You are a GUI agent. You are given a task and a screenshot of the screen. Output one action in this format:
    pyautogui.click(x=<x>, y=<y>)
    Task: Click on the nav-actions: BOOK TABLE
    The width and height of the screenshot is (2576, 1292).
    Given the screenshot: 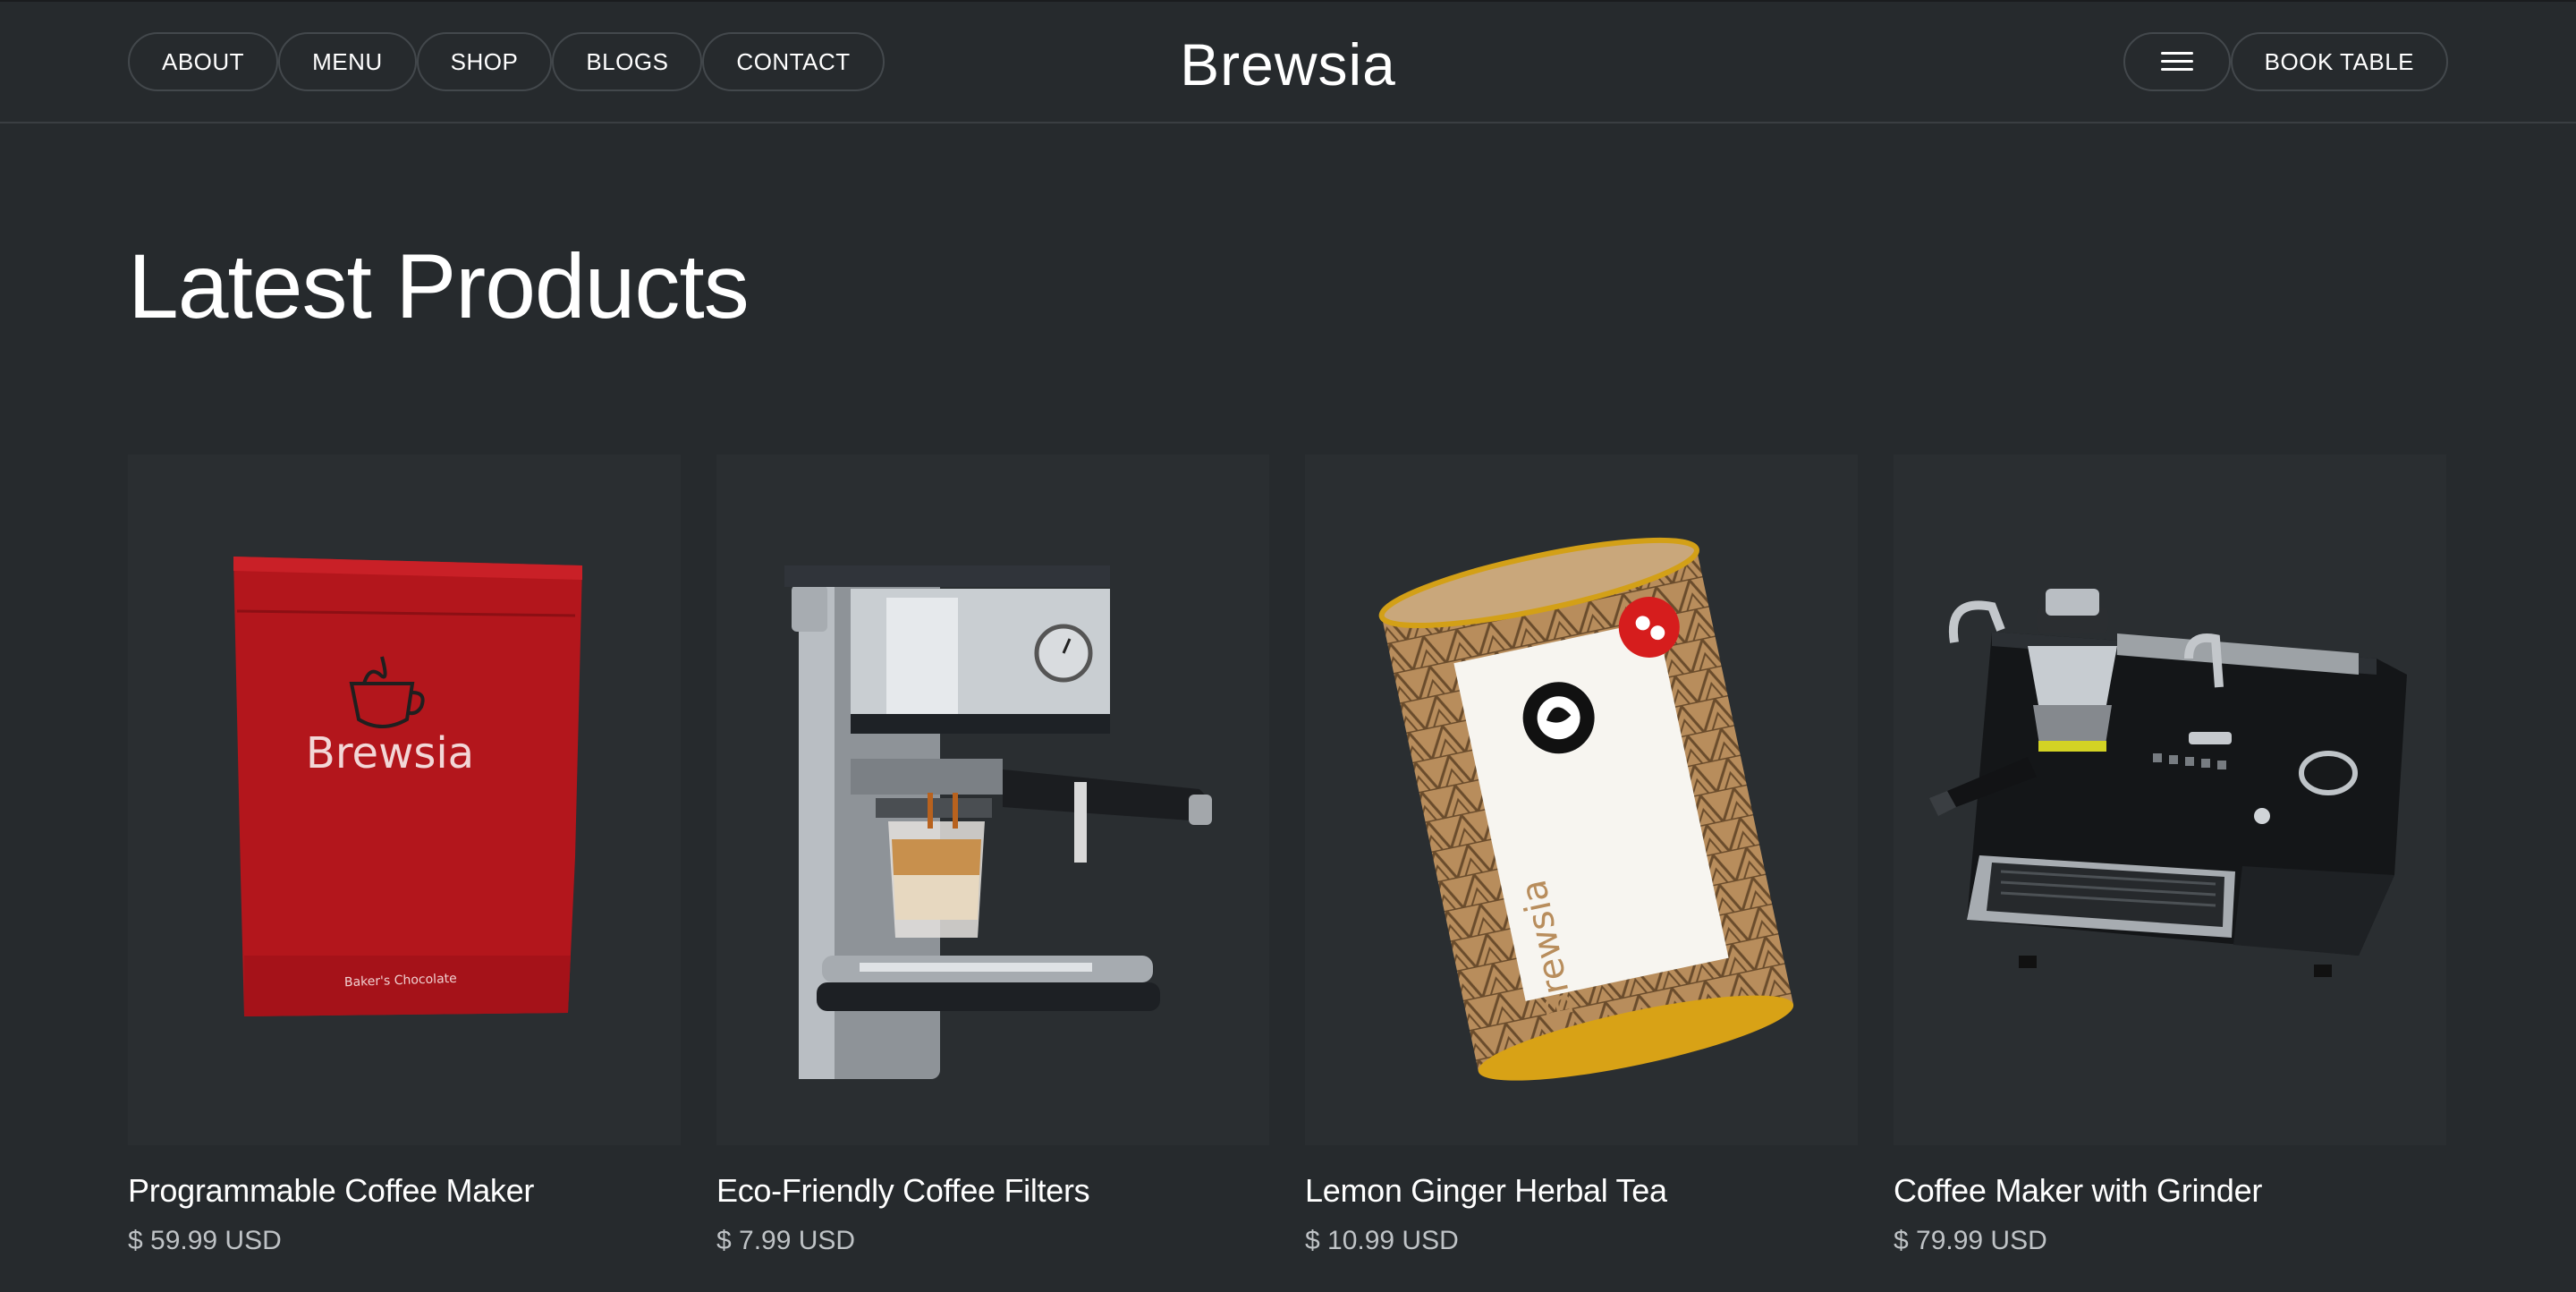 What is the action you would take?
    pyautogui.click(x=2285, y=61)
    